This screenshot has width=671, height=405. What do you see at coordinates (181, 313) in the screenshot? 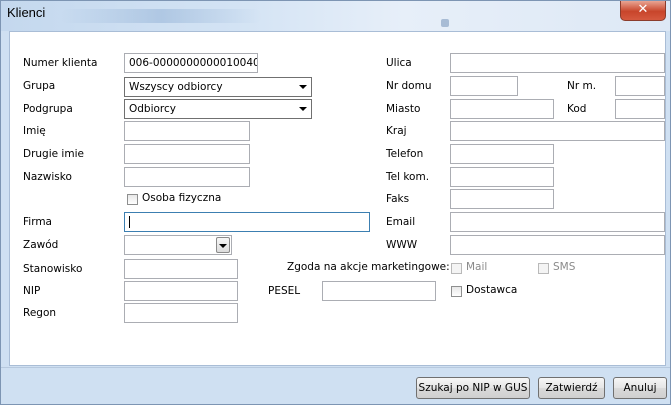
I see `regon-field` at bounding box center [181, 313].